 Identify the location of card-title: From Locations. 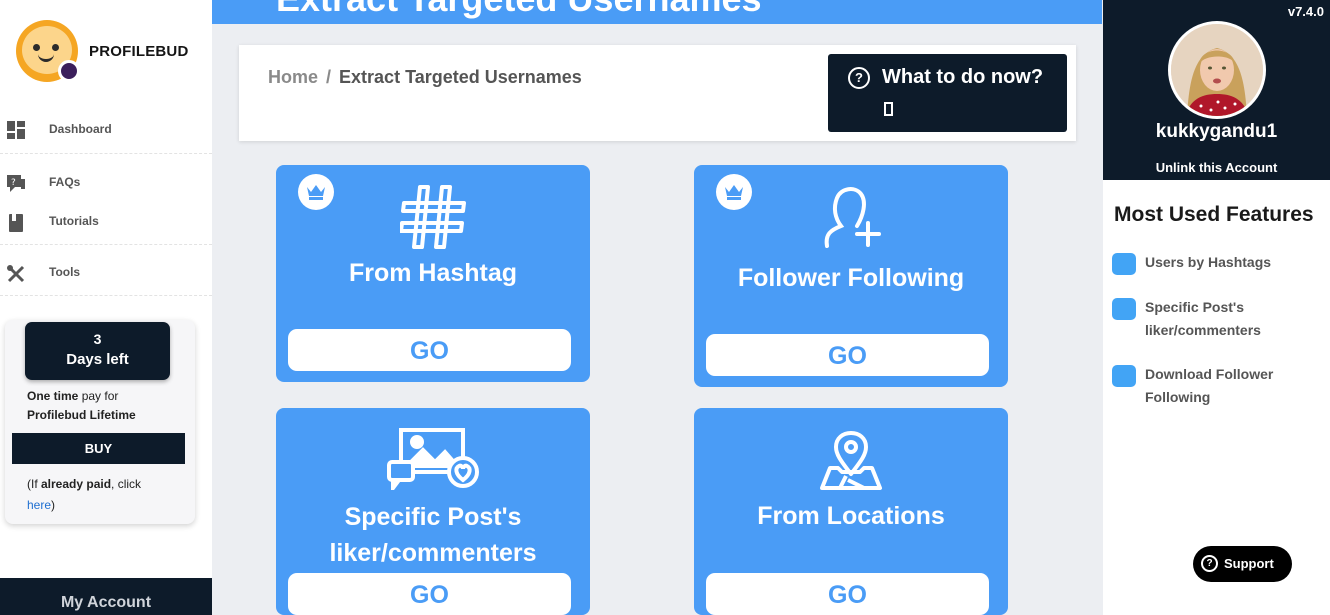
(851, 516).